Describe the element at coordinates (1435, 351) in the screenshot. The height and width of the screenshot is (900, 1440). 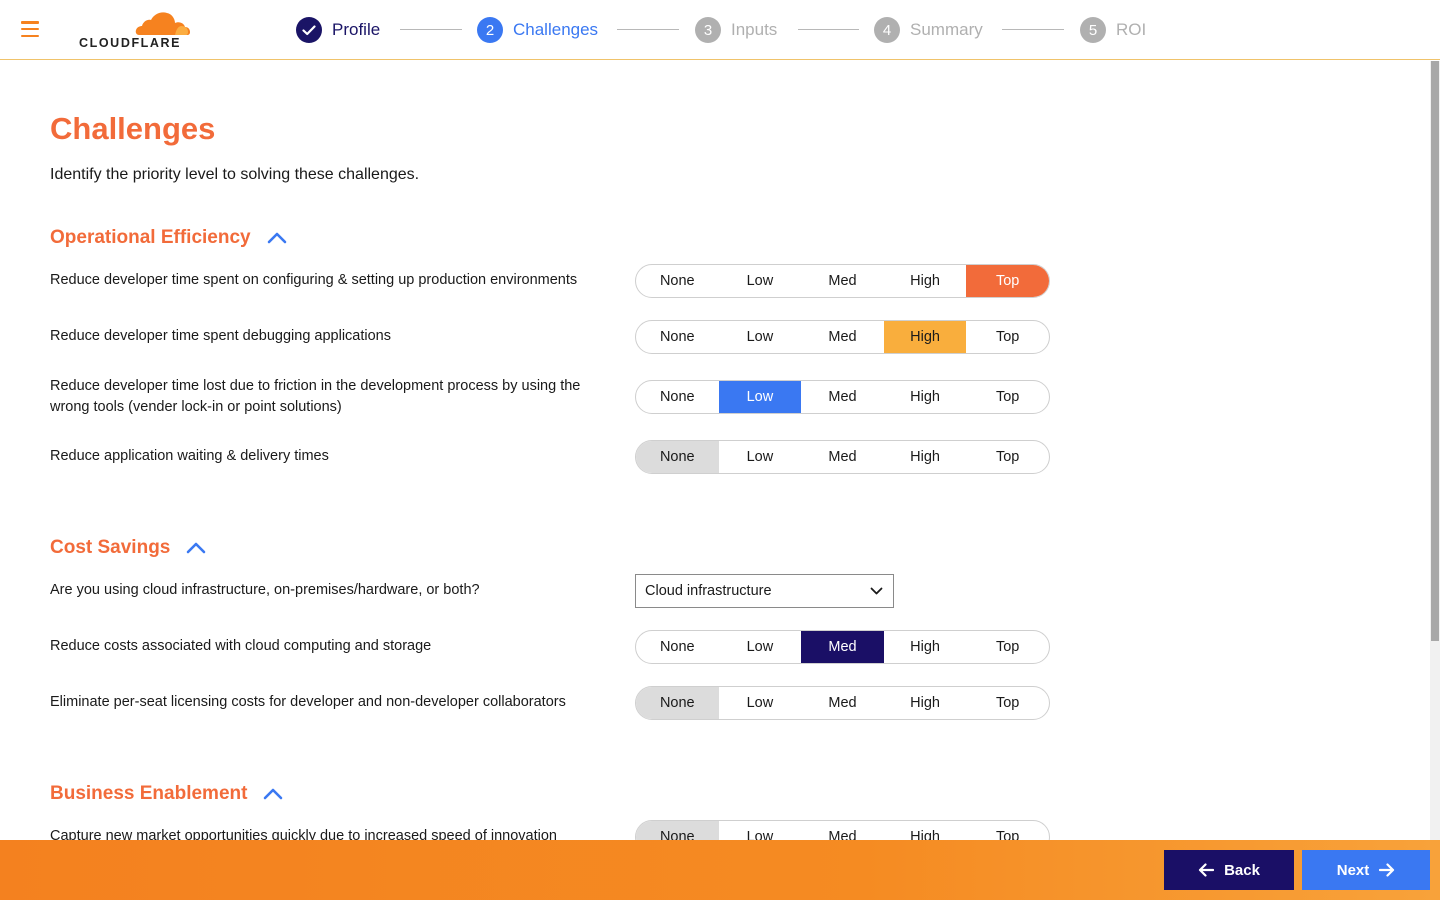
I see `scrollbar-thumb` at that location.